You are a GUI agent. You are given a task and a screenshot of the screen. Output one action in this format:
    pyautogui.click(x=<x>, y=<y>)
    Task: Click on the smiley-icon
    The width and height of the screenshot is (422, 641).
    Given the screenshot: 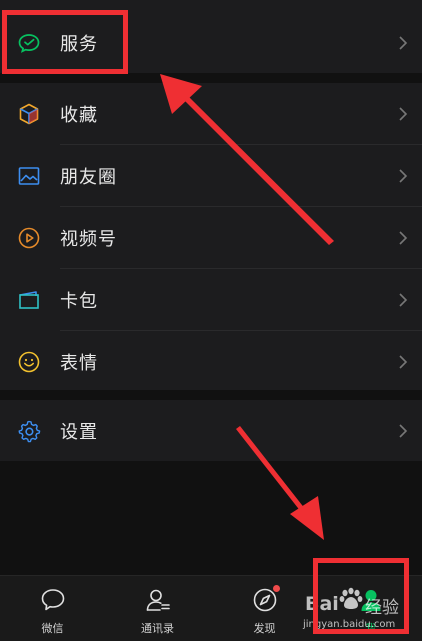 What is the action you would take?
    pyautogui.click(x=29, y=361)
    